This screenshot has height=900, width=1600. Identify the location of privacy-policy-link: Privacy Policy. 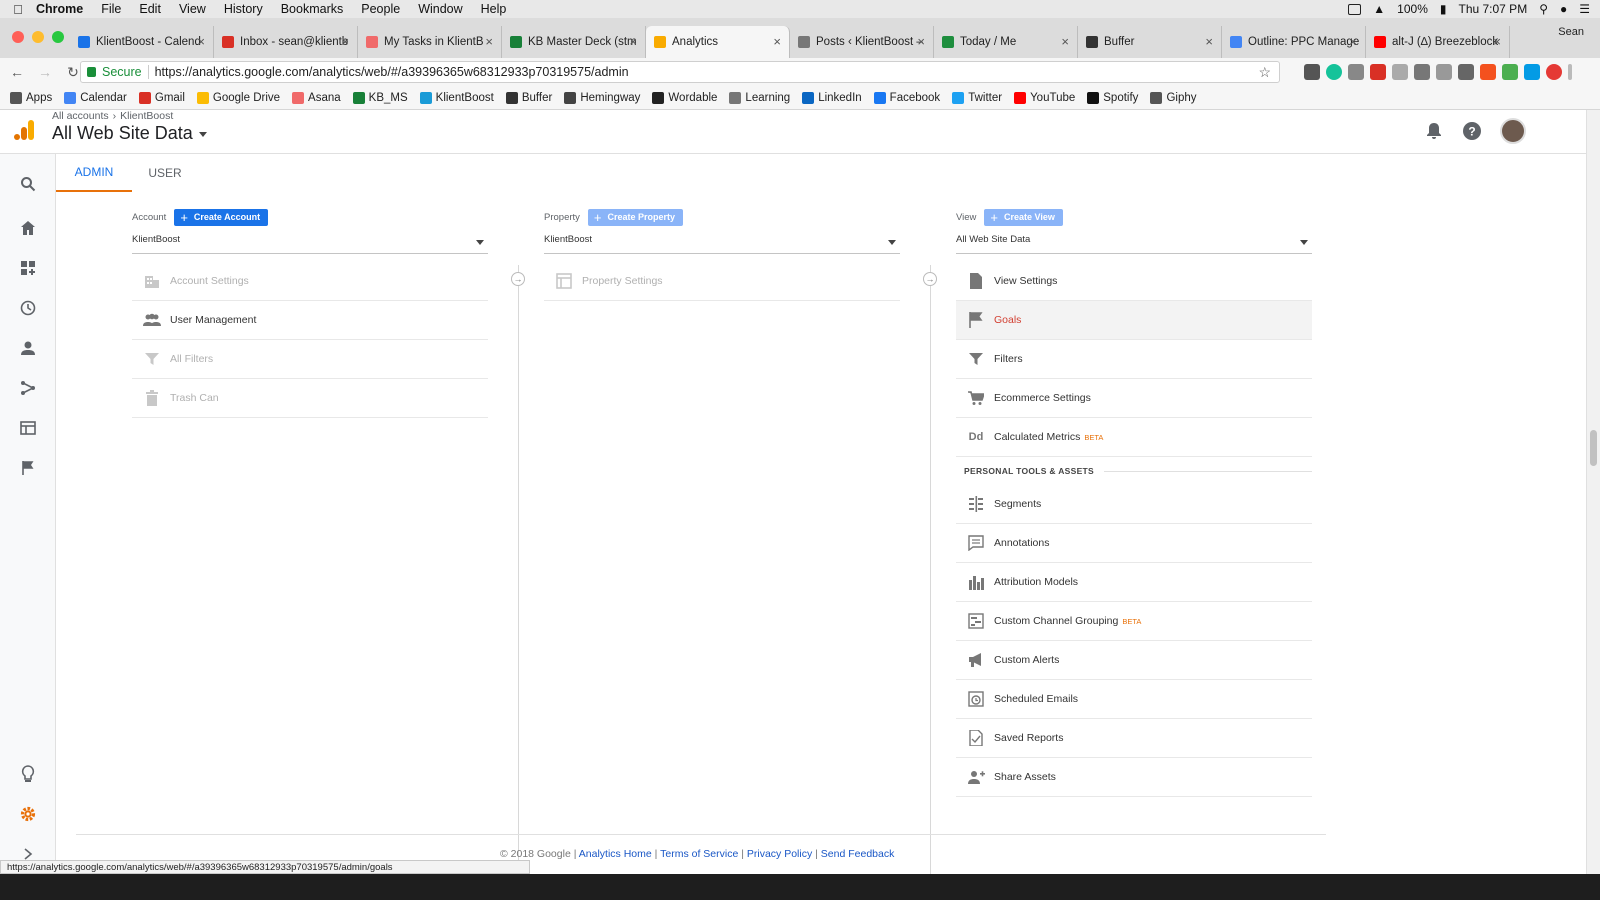
(779, 854).